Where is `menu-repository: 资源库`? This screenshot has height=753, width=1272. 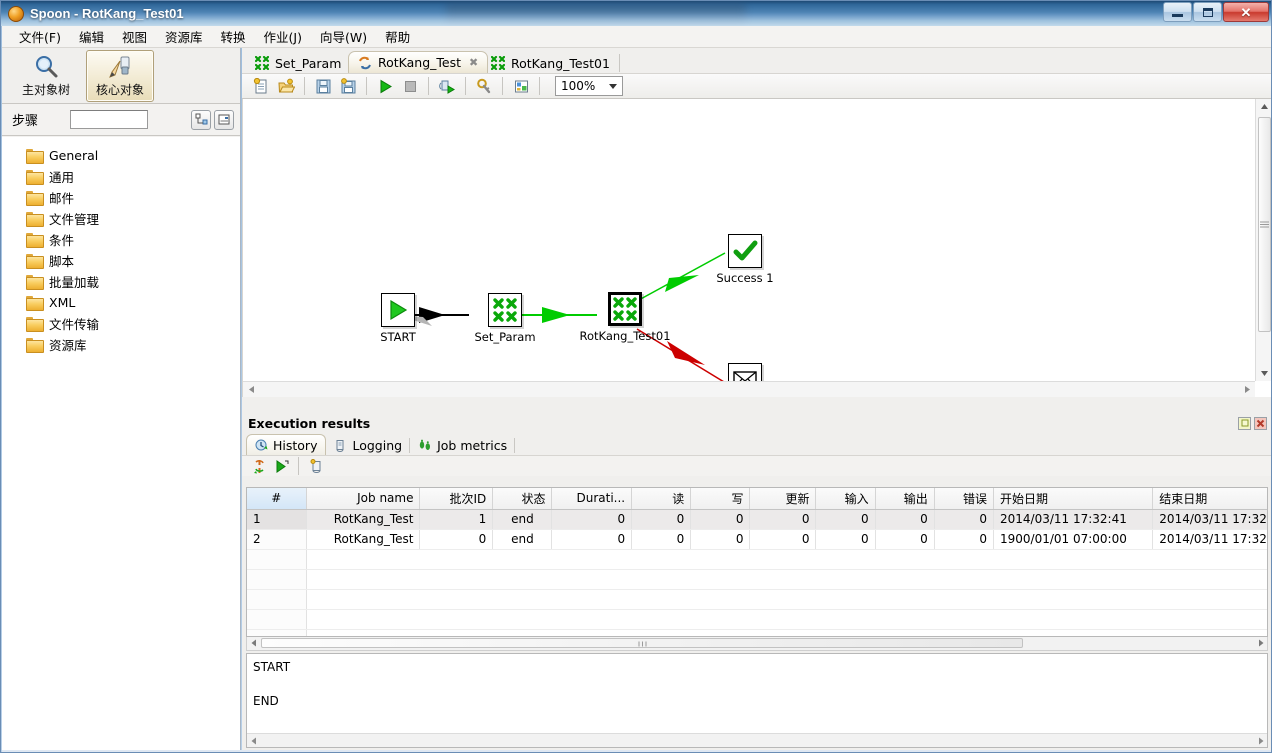 menu-repository: 资源库 is located at coordinates (184, 36).